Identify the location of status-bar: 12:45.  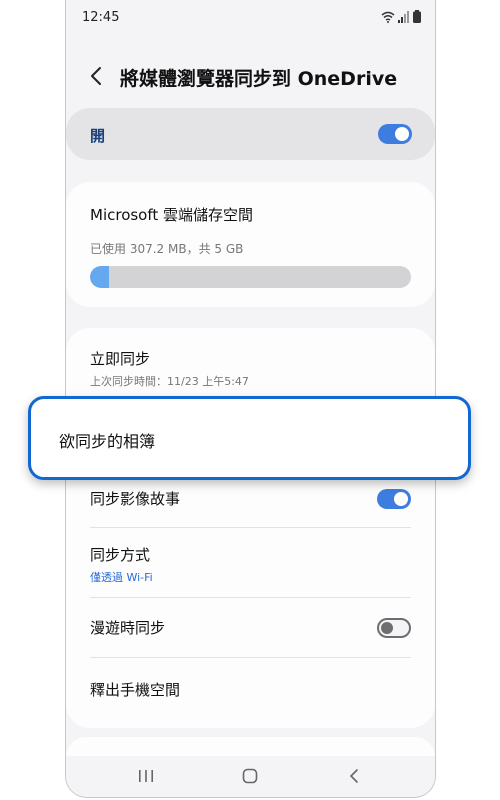
(250, 18).